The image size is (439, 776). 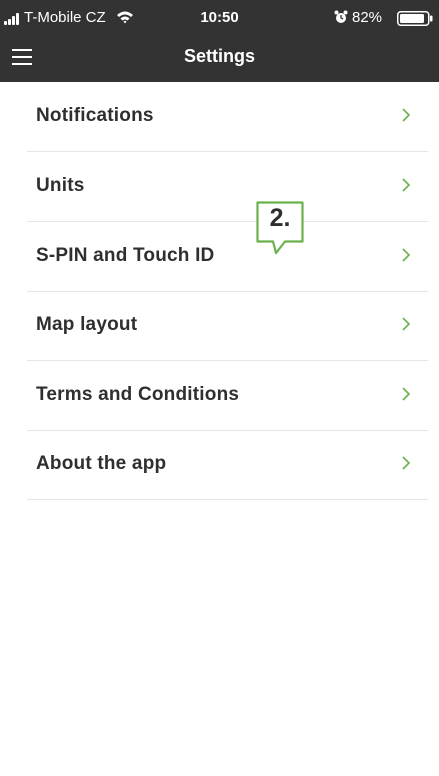 I want to click on settings-item-label: Units, so click(x=60, y=185).